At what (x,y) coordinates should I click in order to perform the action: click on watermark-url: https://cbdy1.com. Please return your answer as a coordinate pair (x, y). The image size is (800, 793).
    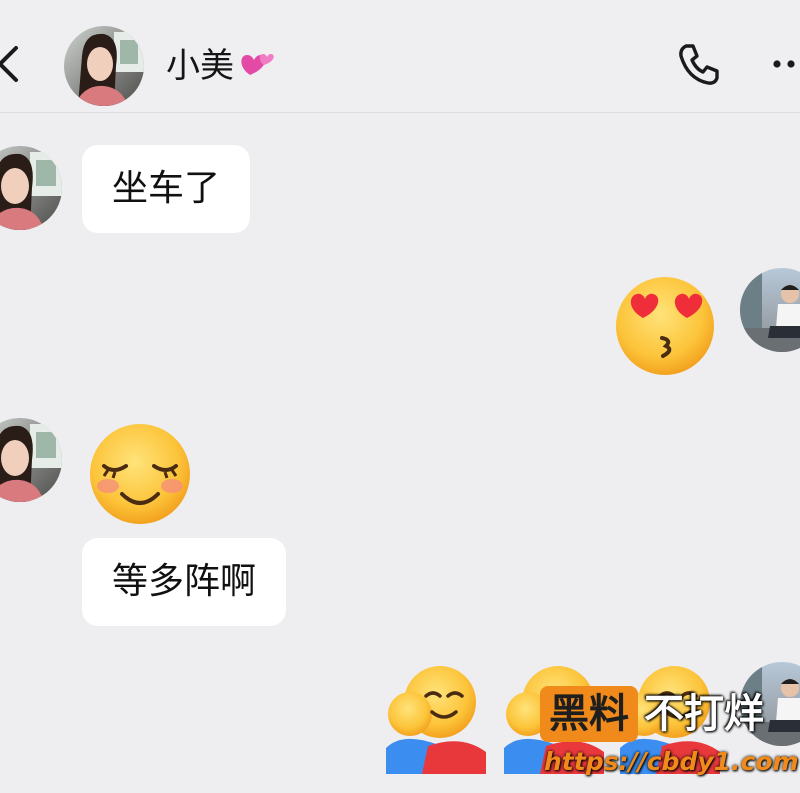
    Looking at the image, I should click on (671, 761).